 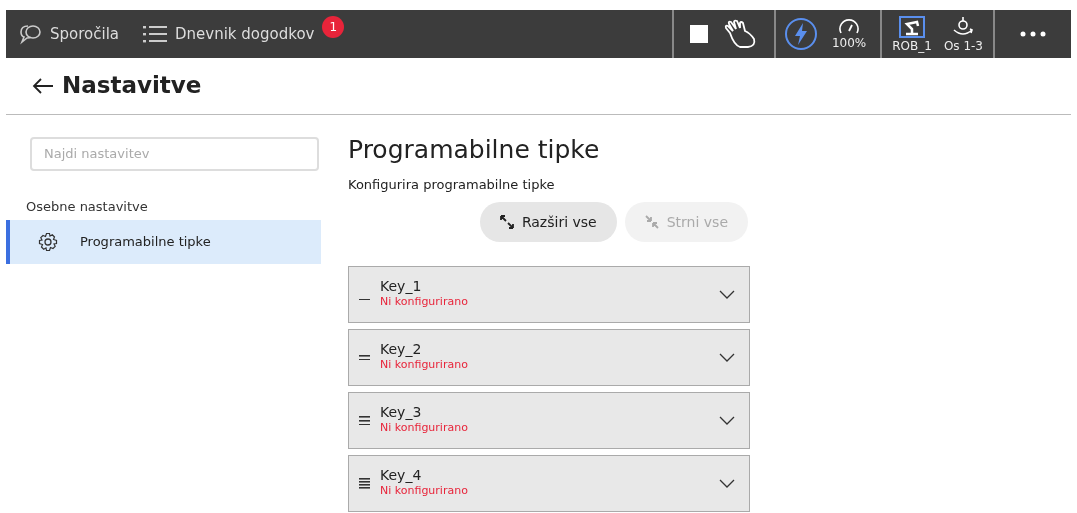 What do you see at coordinates (1033, 34) in the screenshot?
I see `more-icon` at bounding box center [1033, 34].